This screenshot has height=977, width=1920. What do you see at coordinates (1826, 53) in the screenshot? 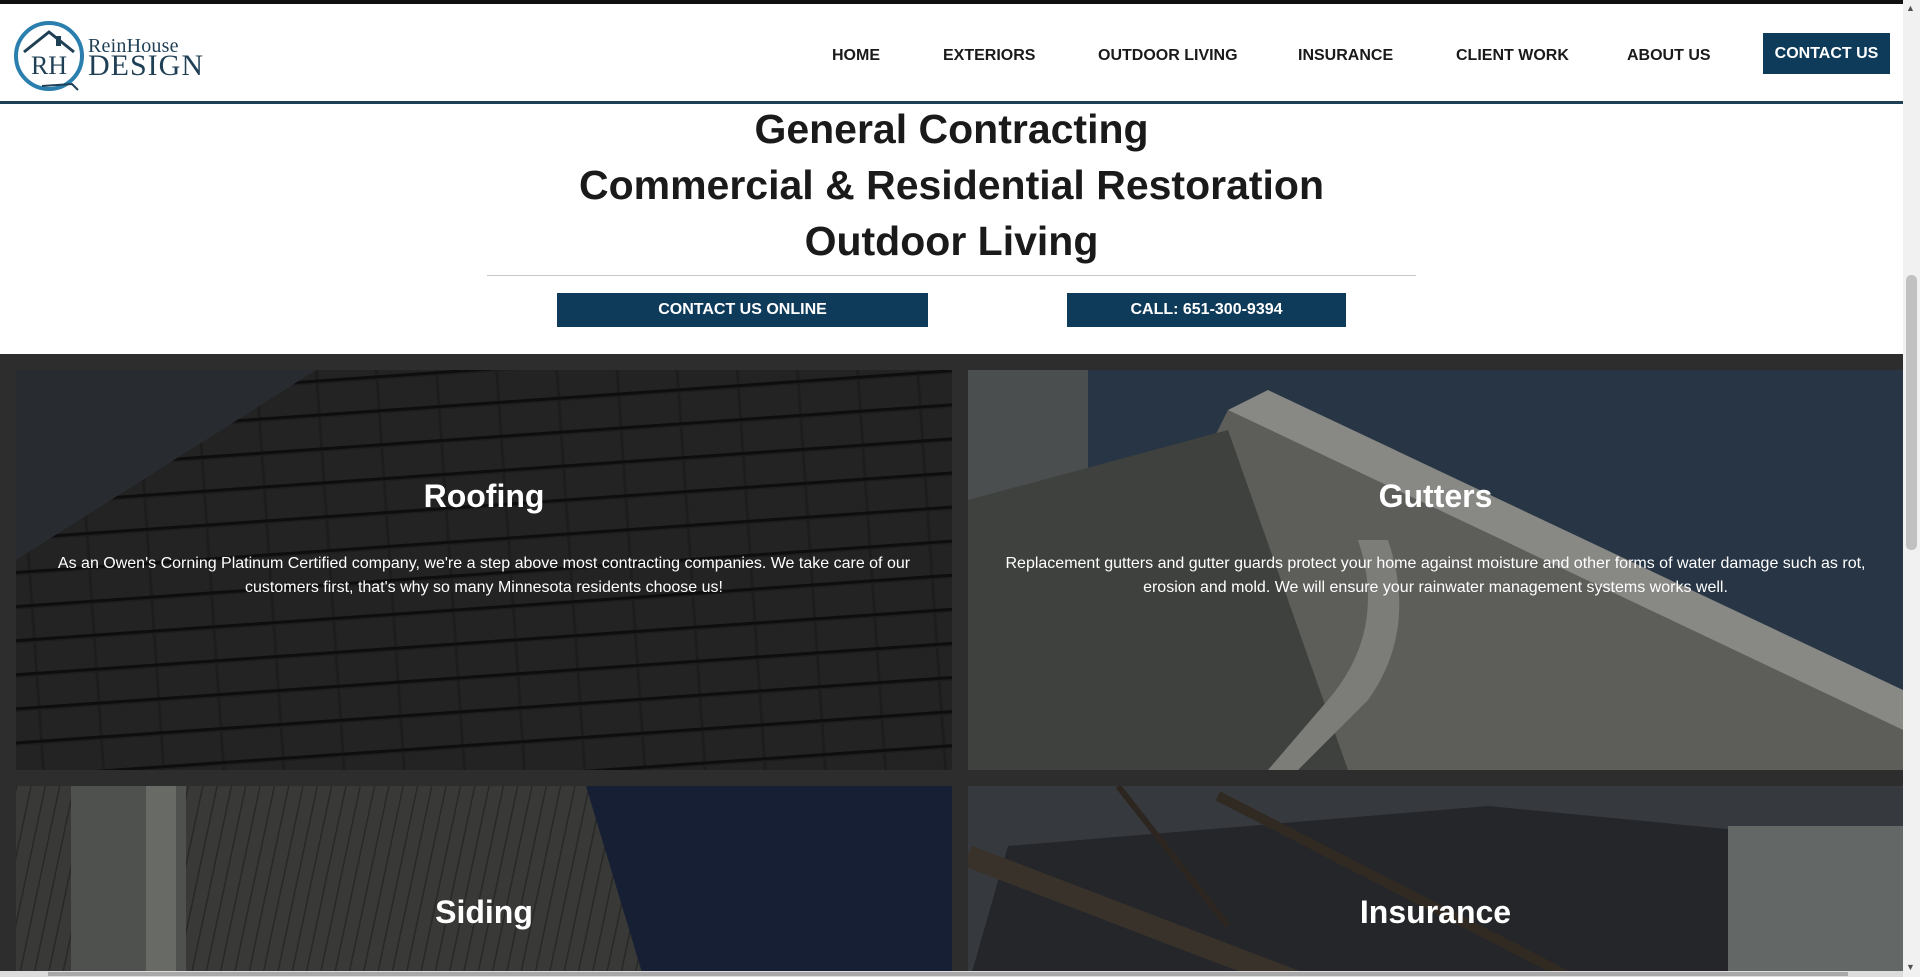
I see `contact-us-button: CONTACT US` at bounding box center [1826, 53].